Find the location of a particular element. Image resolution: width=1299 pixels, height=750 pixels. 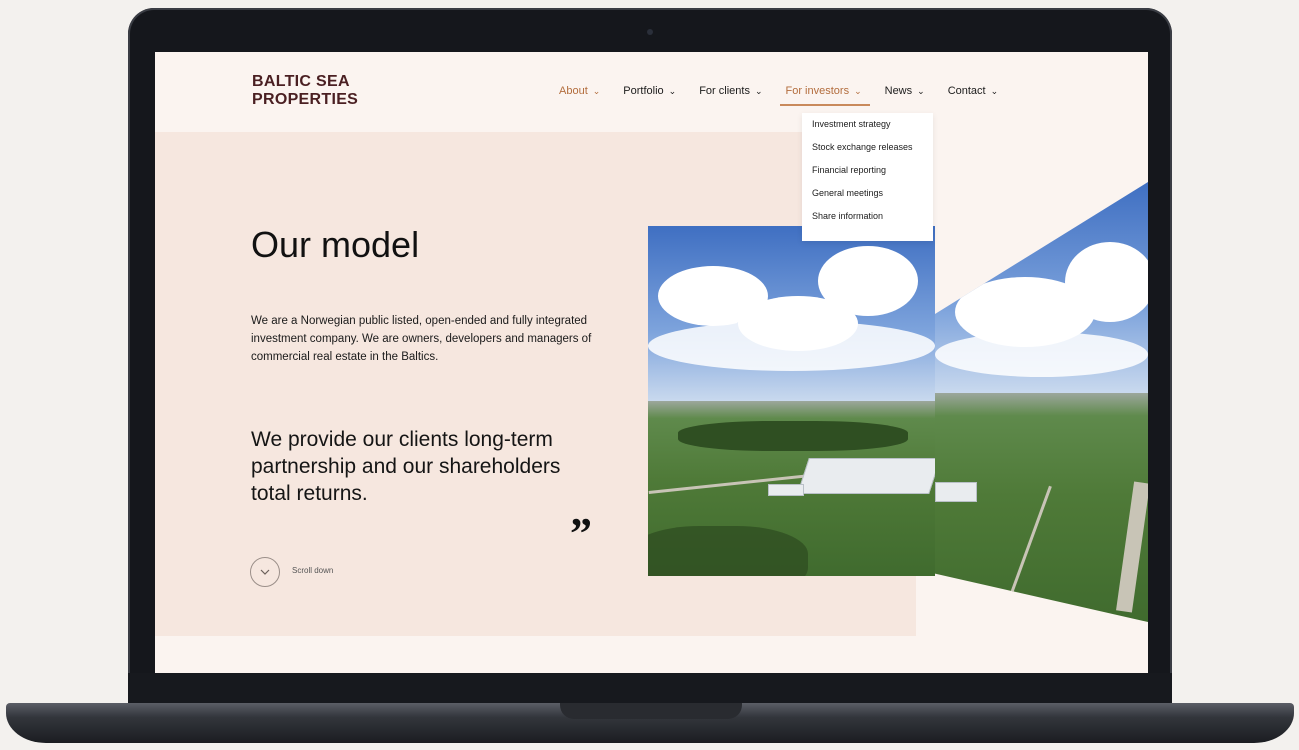

nav-item-for-investors: For investors ⌄ is located at coordinates (824, 95).